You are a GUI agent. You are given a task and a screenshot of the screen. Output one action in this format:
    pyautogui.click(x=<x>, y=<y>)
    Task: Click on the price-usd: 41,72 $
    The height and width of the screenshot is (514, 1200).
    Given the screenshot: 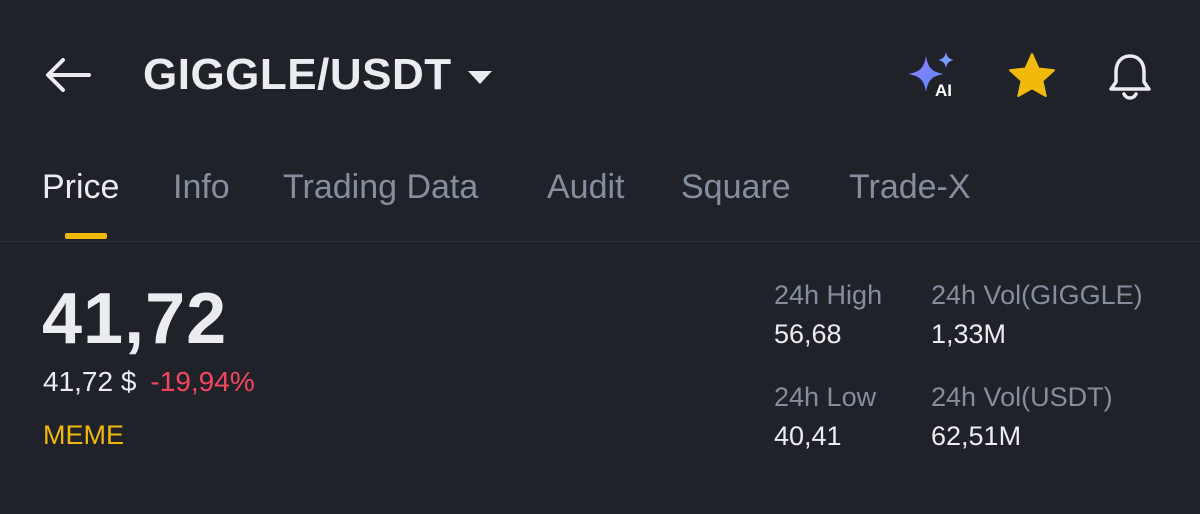 What is the action you would take?
    pyautogui.click(x=90, y=381)
    